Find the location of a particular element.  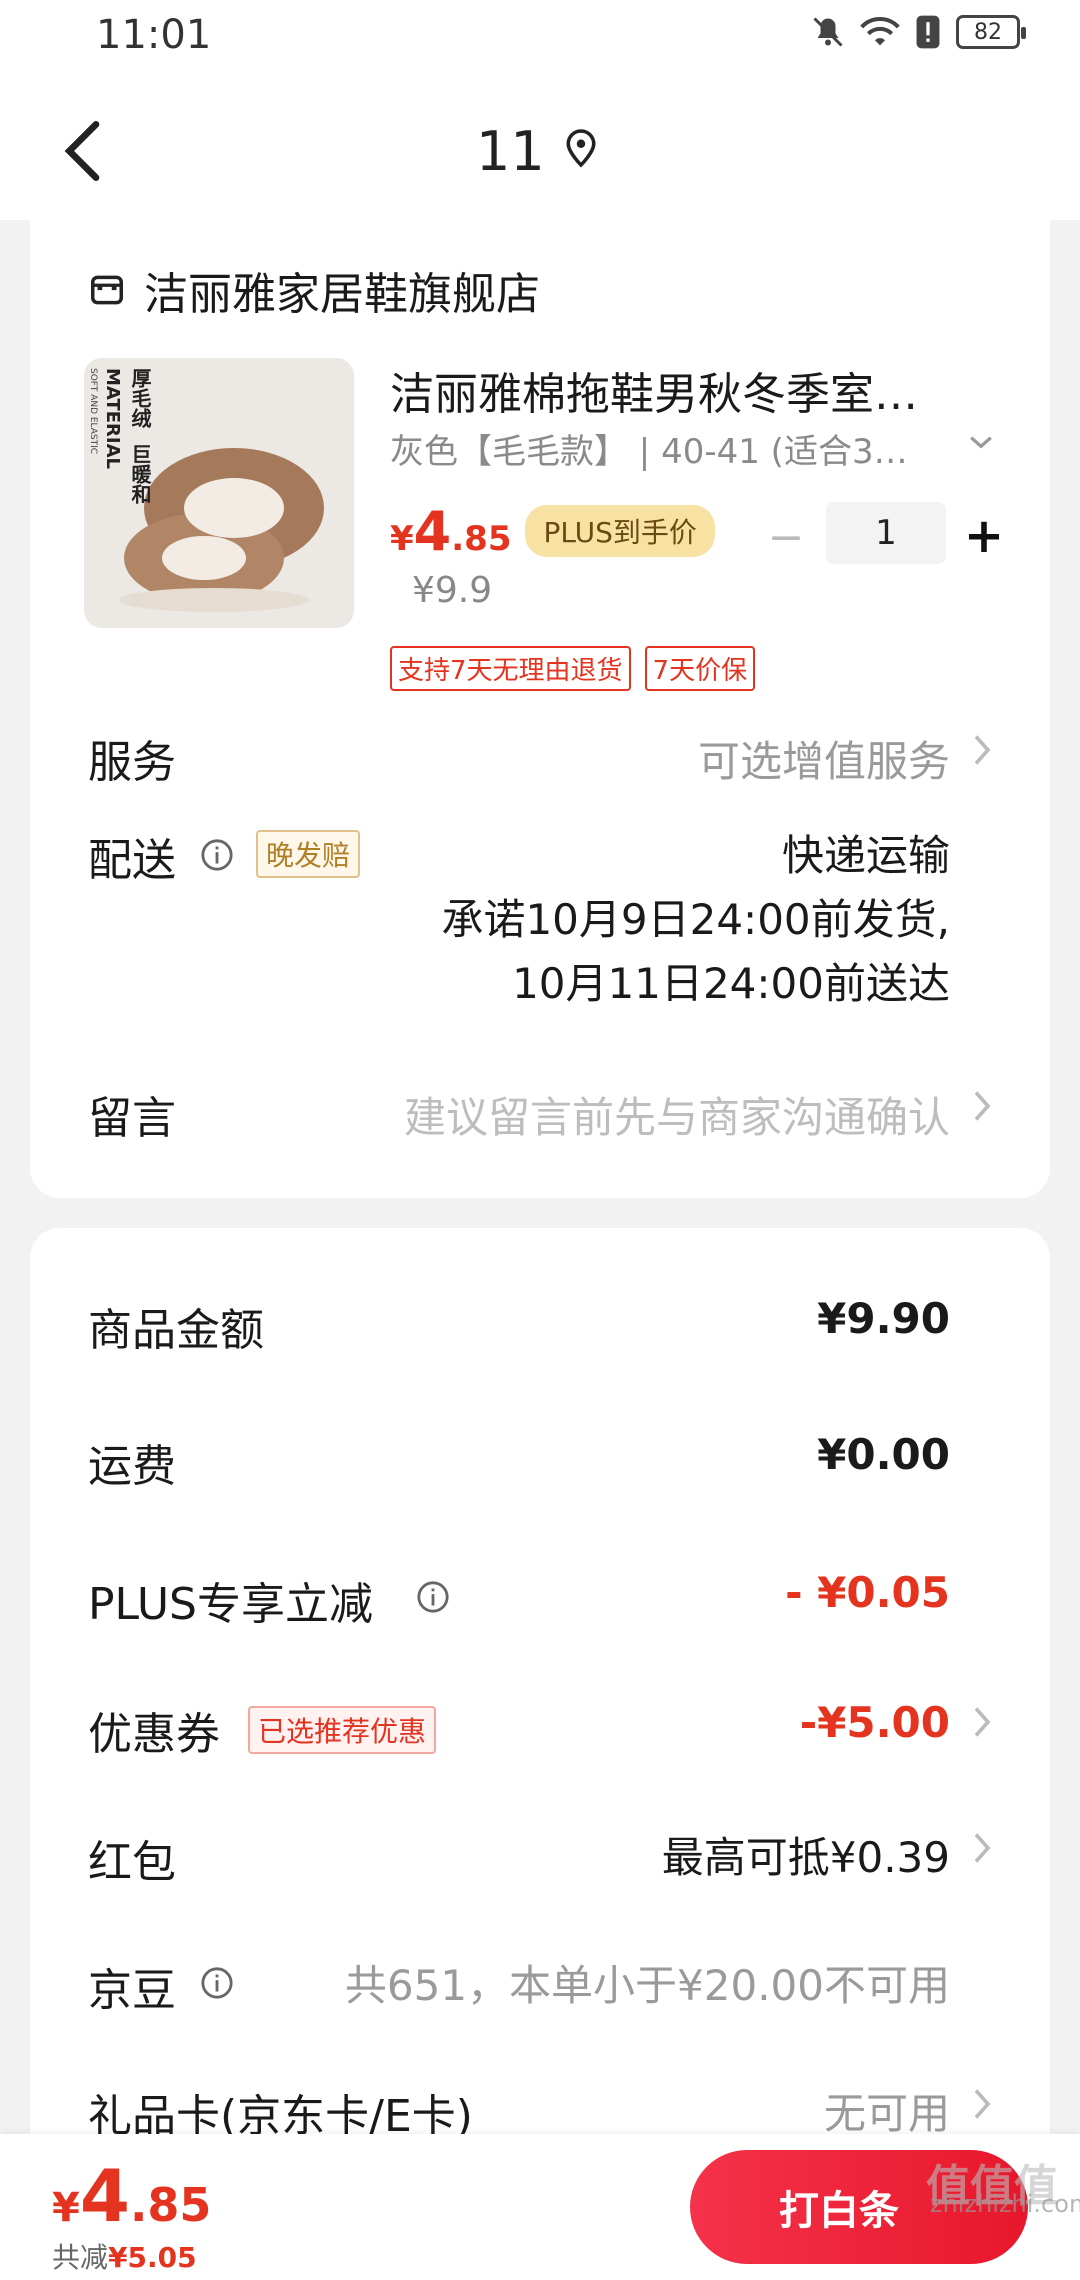

status-bar: 11:01 82 is located at coordinates (540, 38).